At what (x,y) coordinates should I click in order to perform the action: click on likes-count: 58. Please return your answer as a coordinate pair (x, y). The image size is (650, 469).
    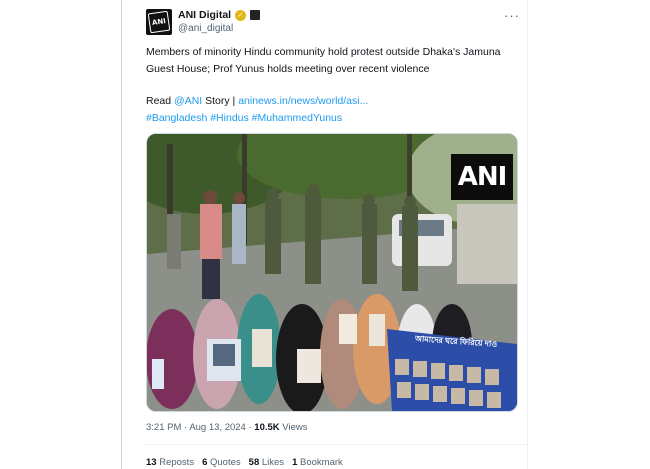
    Looking at the image, I should click on (254, 462).